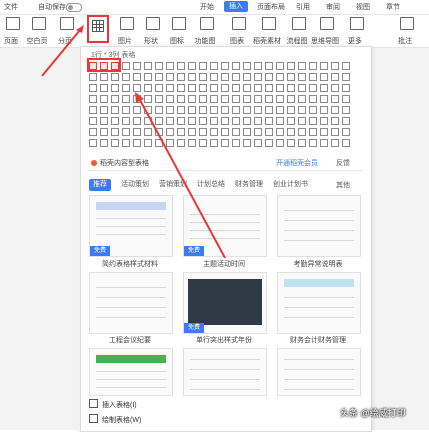 This screenshot has height=432, width=429. I want to click on watermark: 头条 @绘威打印, so click(373, 413).